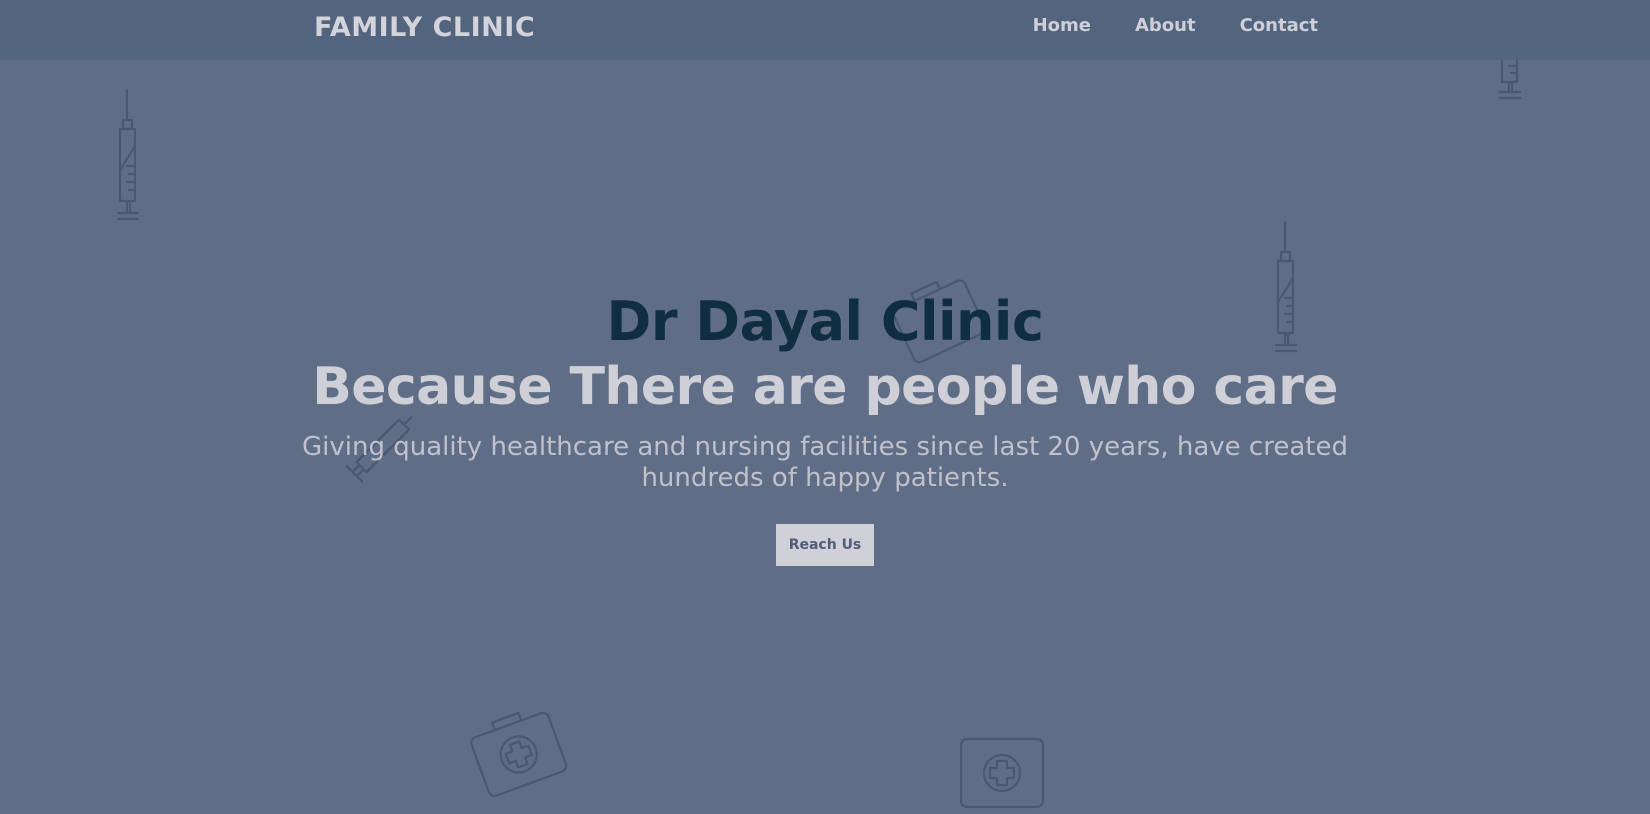 The width and height of the screenshot is (1650, 814). What do you see at coordinates (1279, 25) in the screenshot?
I see `nav-link-contact: Contact` at bounding box center [1279, 25].